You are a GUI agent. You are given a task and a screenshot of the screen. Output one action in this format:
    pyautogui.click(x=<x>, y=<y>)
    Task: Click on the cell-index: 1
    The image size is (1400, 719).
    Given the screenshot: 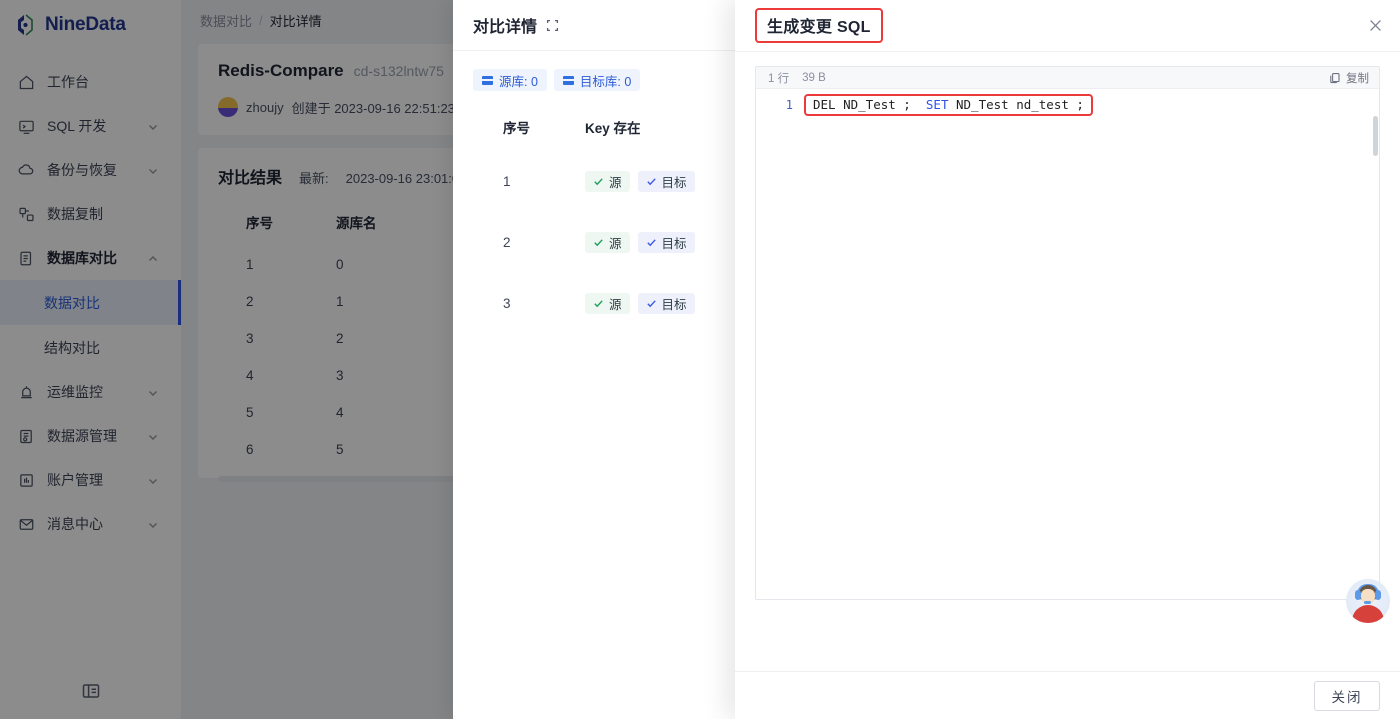 What is the action you would take?
    pyautogui.click(x=507, y=181)
    